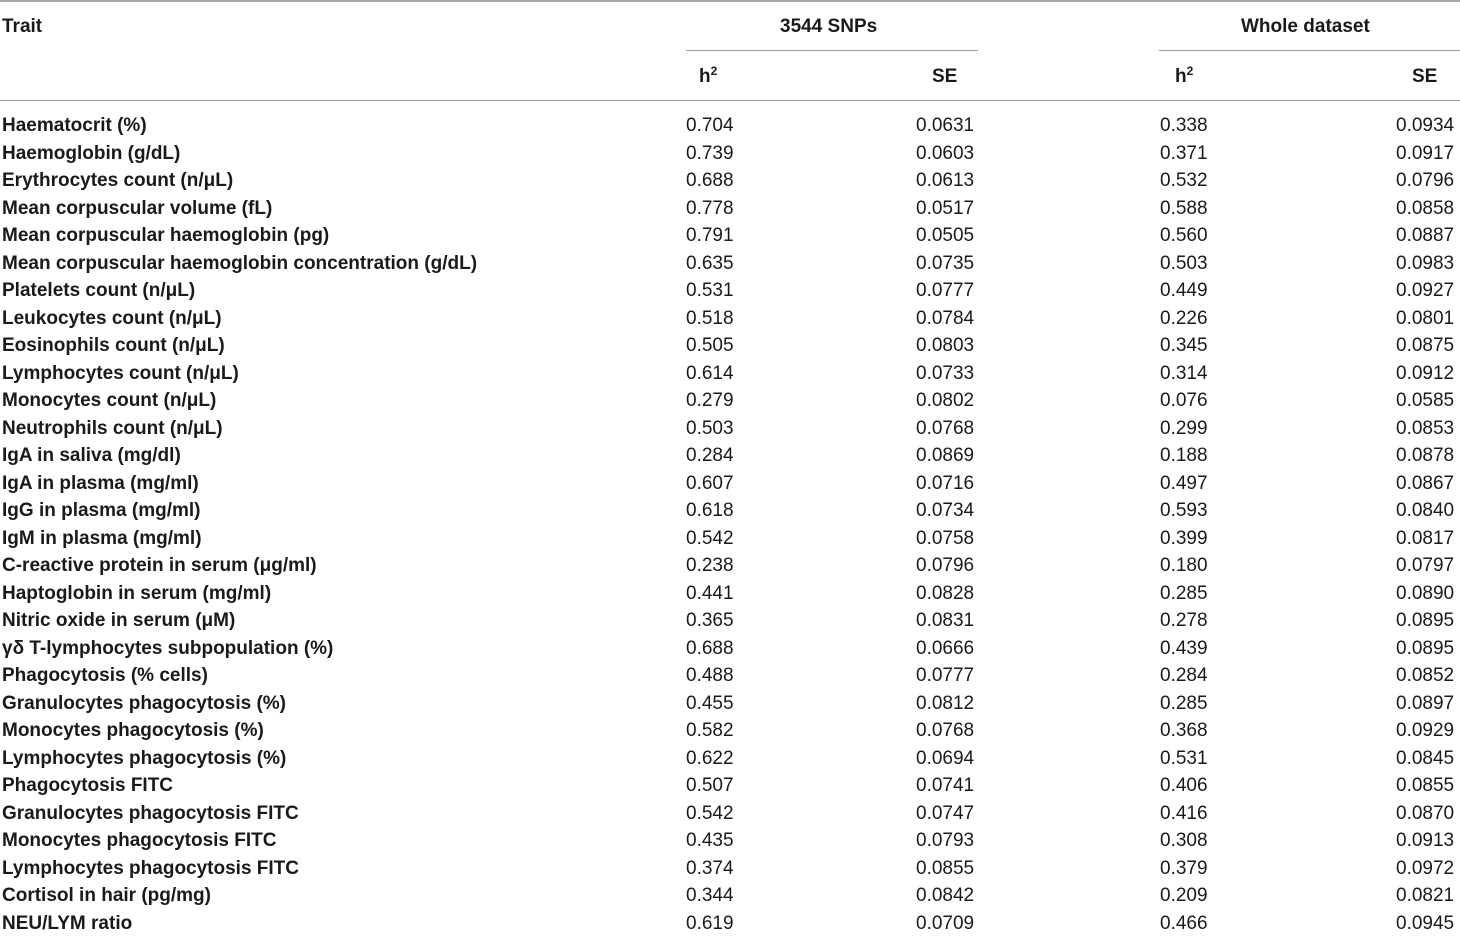  Describe the element at coordinates (150, 869) in the screenshot. I see `trait-cell: Lymphocytes phagocytosis FITC` at that location.